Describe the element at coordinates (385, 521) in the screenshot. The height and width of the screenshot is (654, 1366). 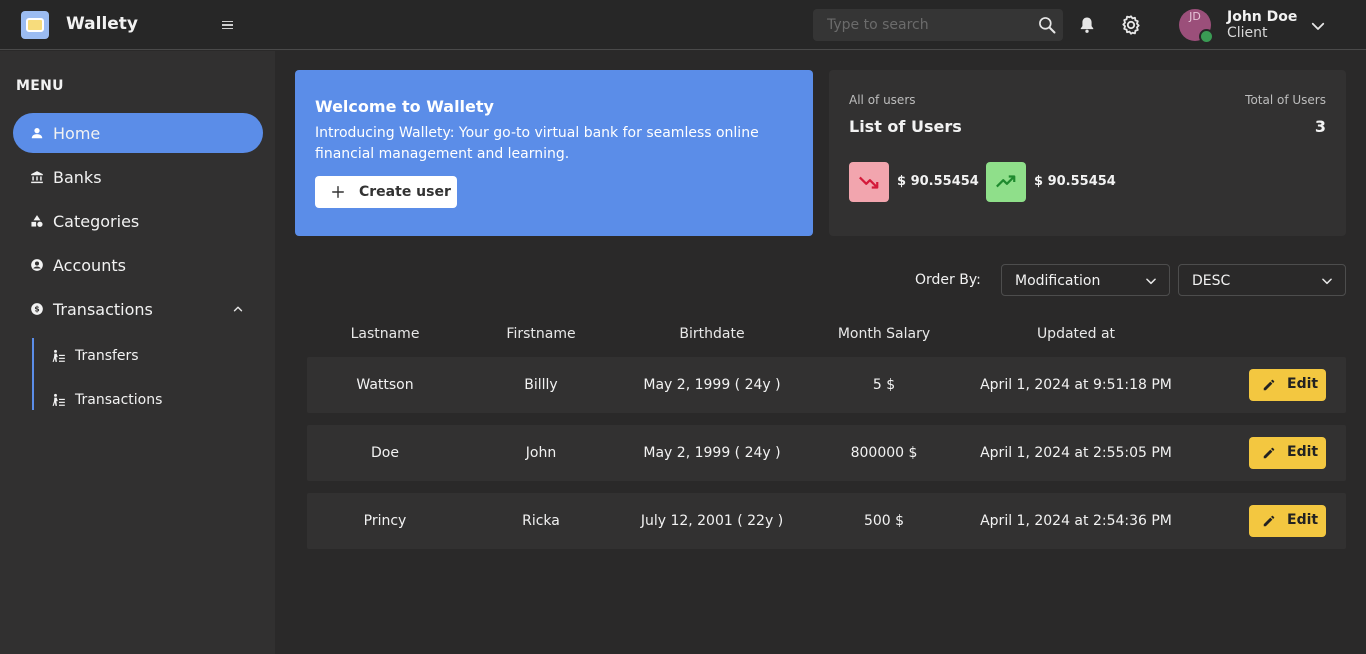
I see `cell-lastname: Princy` at that location.